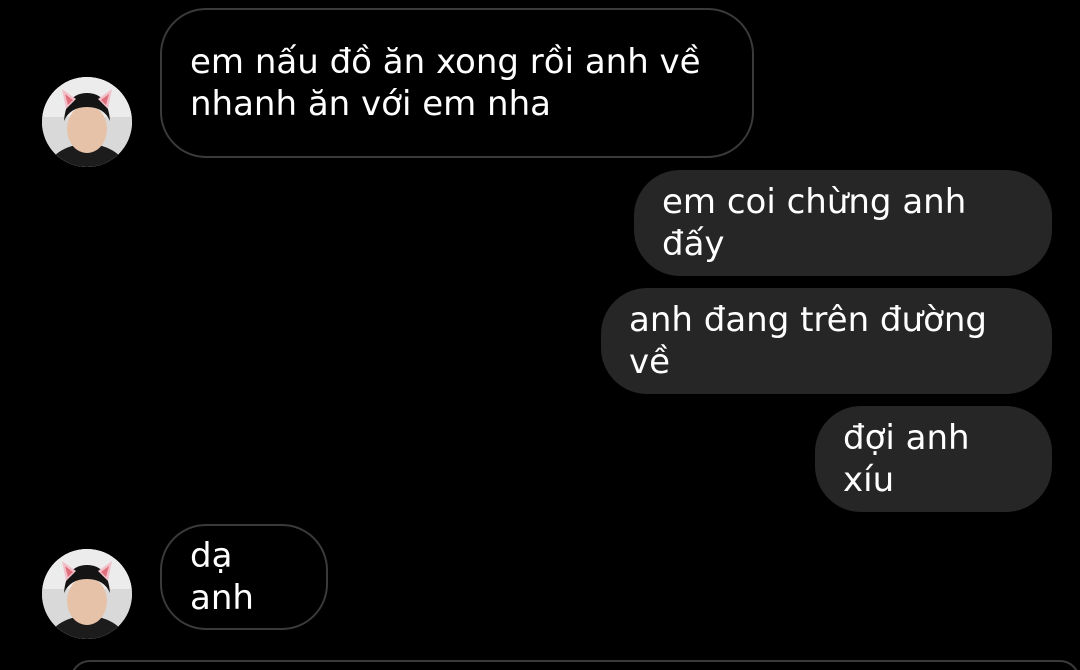  I want to click on message-bubble-outgoing: anh đang trên đường về, so click(826, 341).